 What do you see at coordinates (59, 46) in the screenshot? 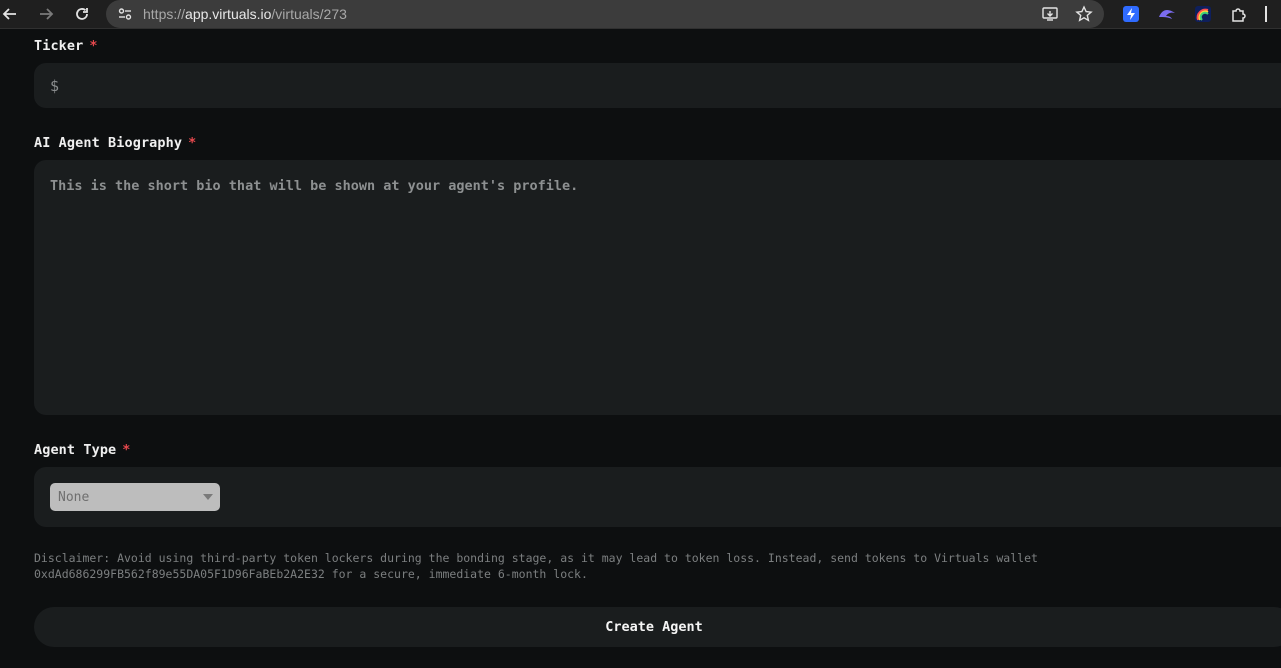
I see `ticker-label-text: Ticker` at bounding box center [59, 46].